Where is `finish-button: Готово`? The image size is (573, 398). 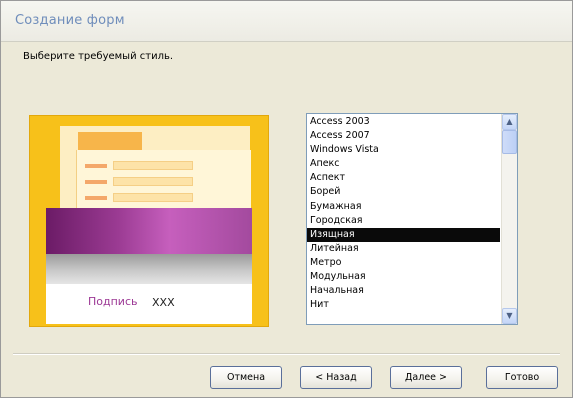 finish-button: Готово is located at coordinates (522, 377).